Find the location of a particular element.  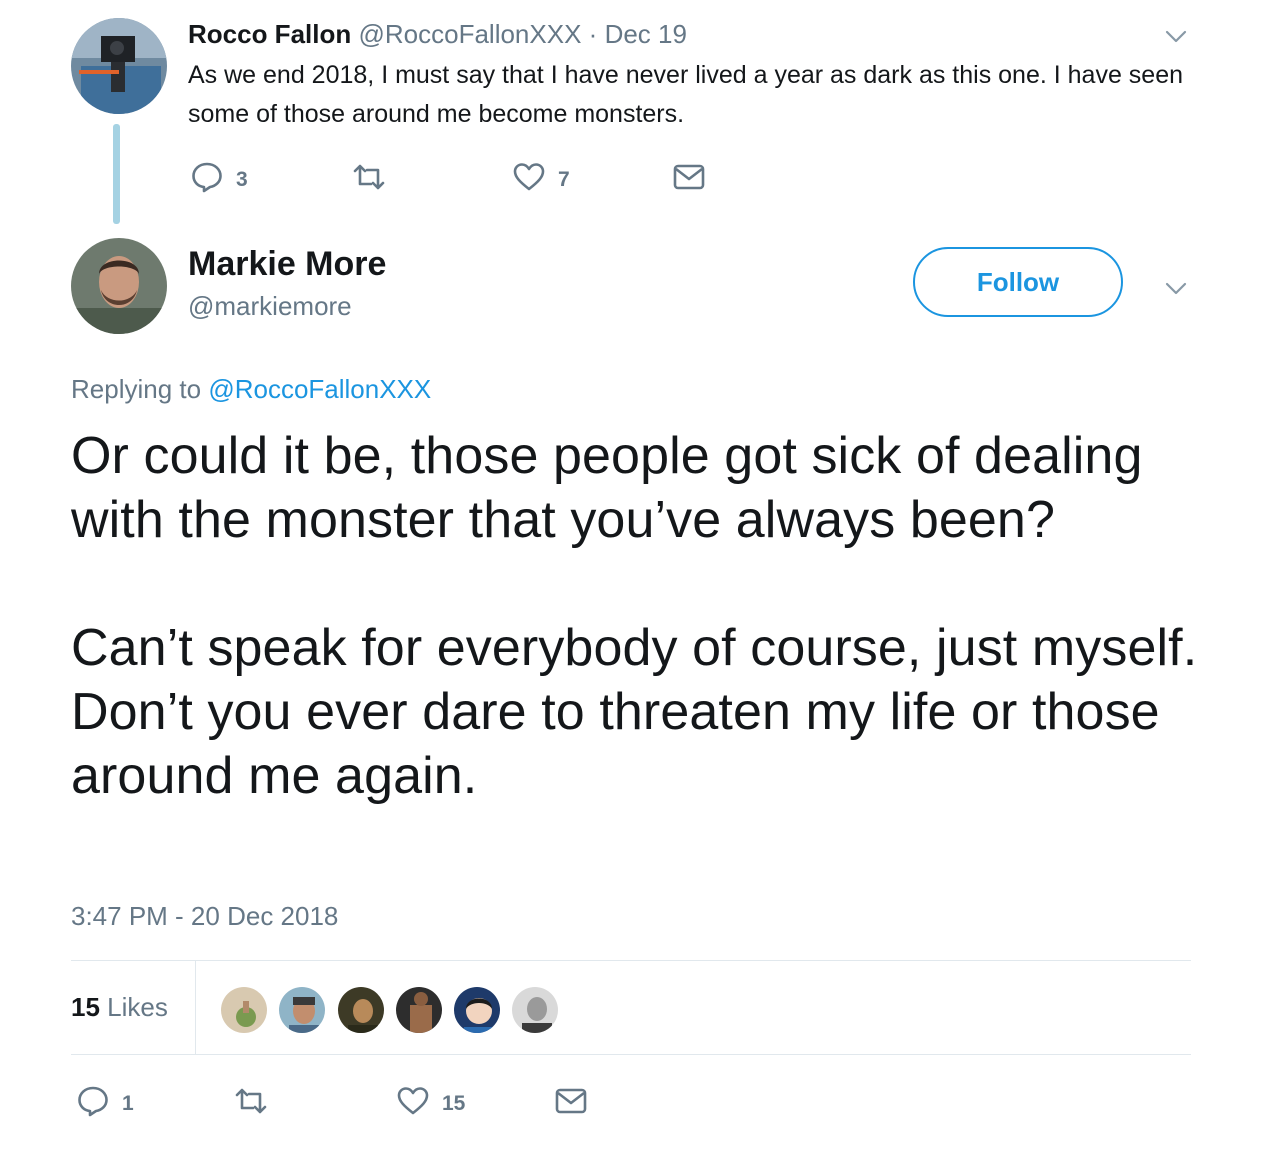

reply-count: 1 is located at coordinates (128, 1103).